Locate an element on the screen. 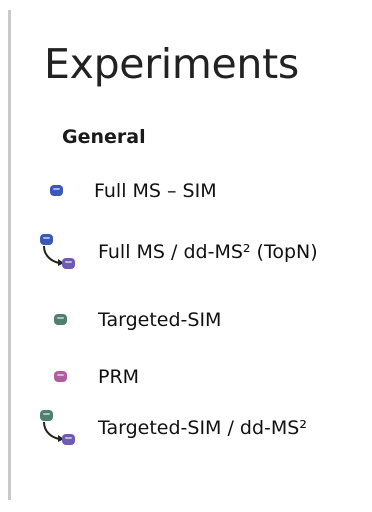 This screenshot has height=512, width=372. experiment-item-full-ms-sim: Full MS – SIM is located at coordinates (129, 191).